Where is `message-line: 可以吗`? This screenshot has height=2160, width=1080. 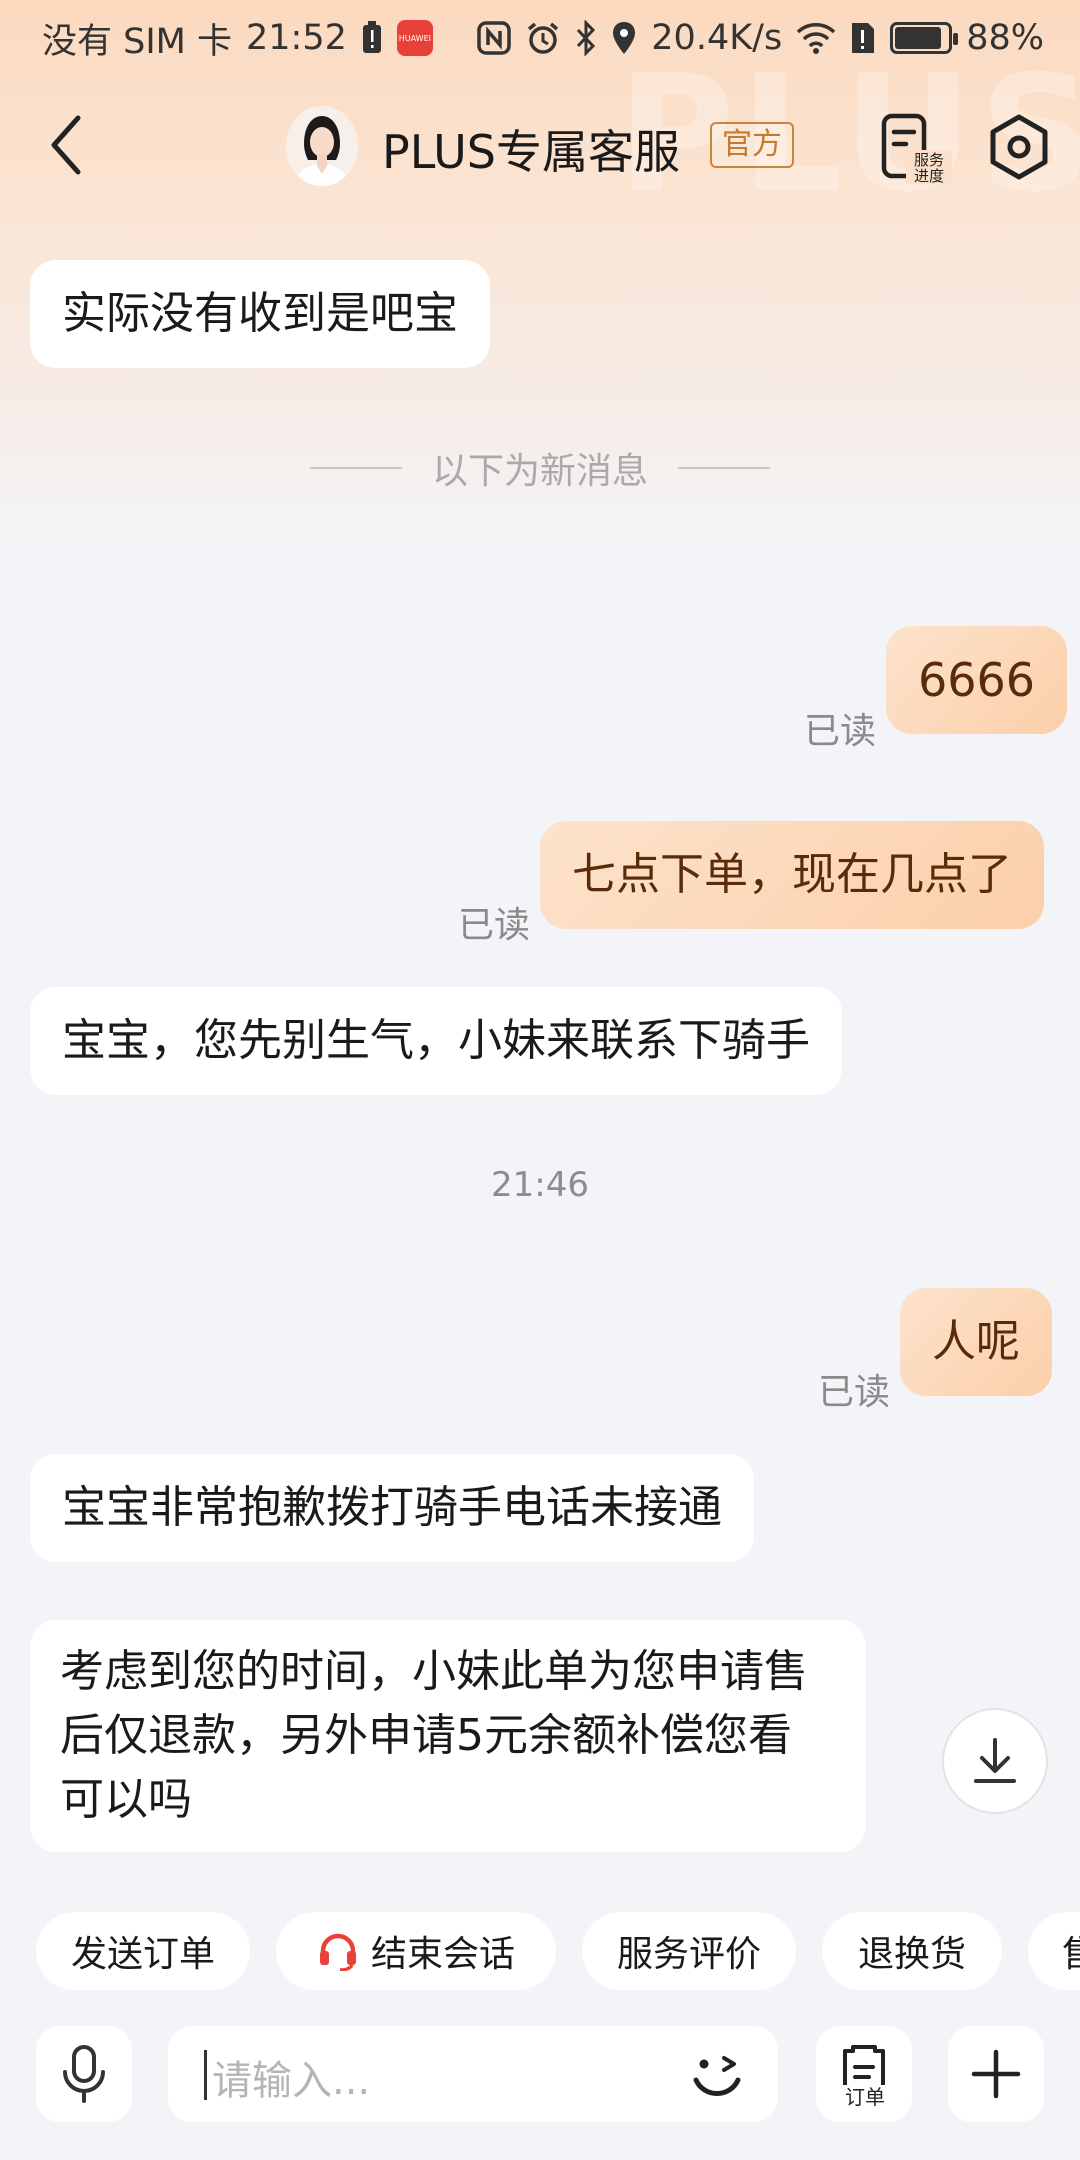
message-line: 可以吗 is located at coordinates (126, 1799).